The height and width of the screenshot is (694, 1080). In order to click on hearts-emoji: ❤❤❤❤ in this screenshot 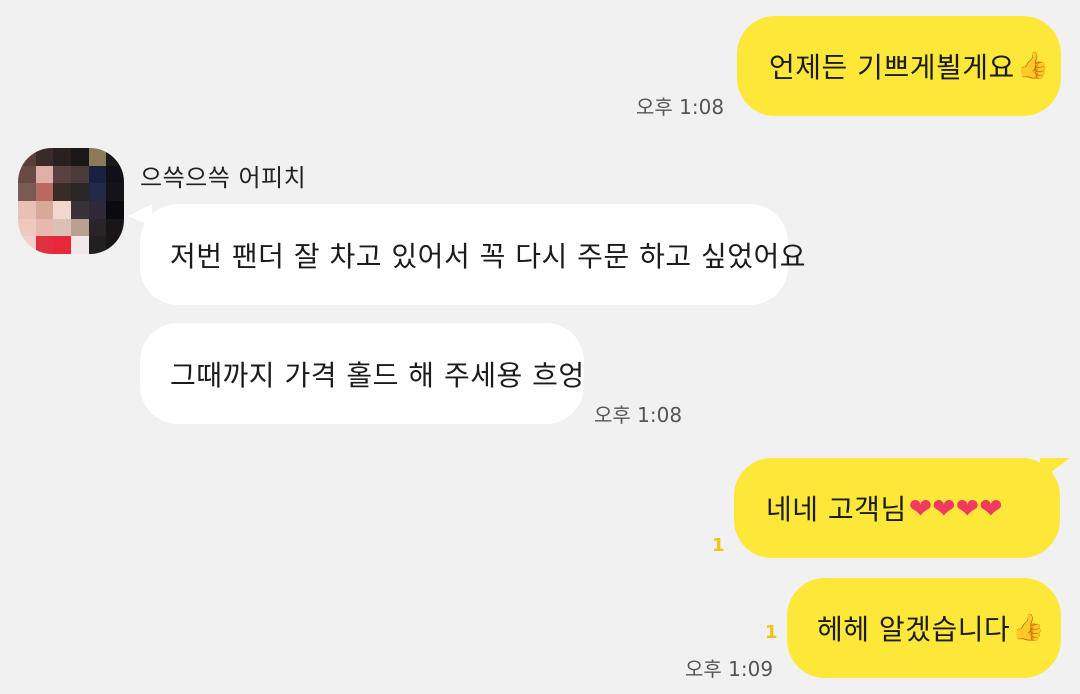, I will do `click(955, 508)`.